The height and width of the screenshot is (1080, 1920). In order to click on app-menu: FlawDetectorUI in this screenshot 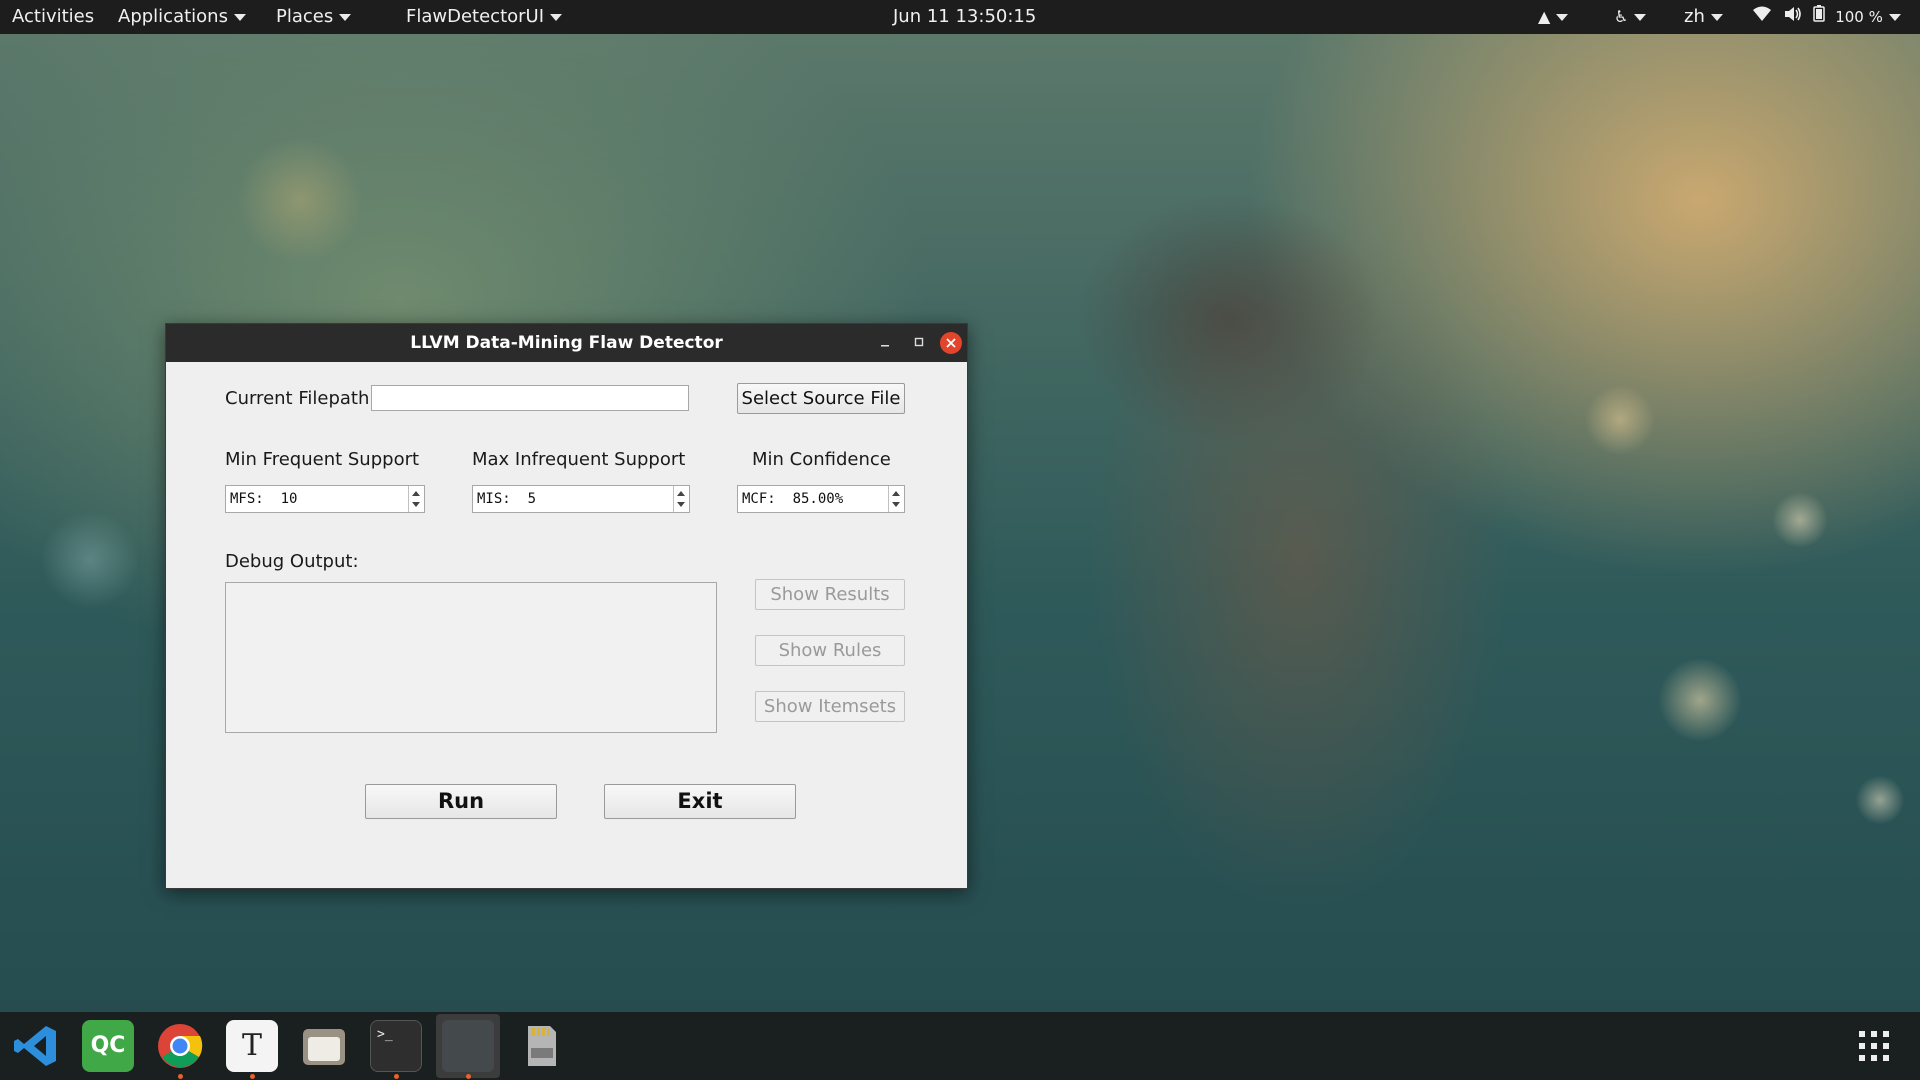, I will do `click(484, 17)`.